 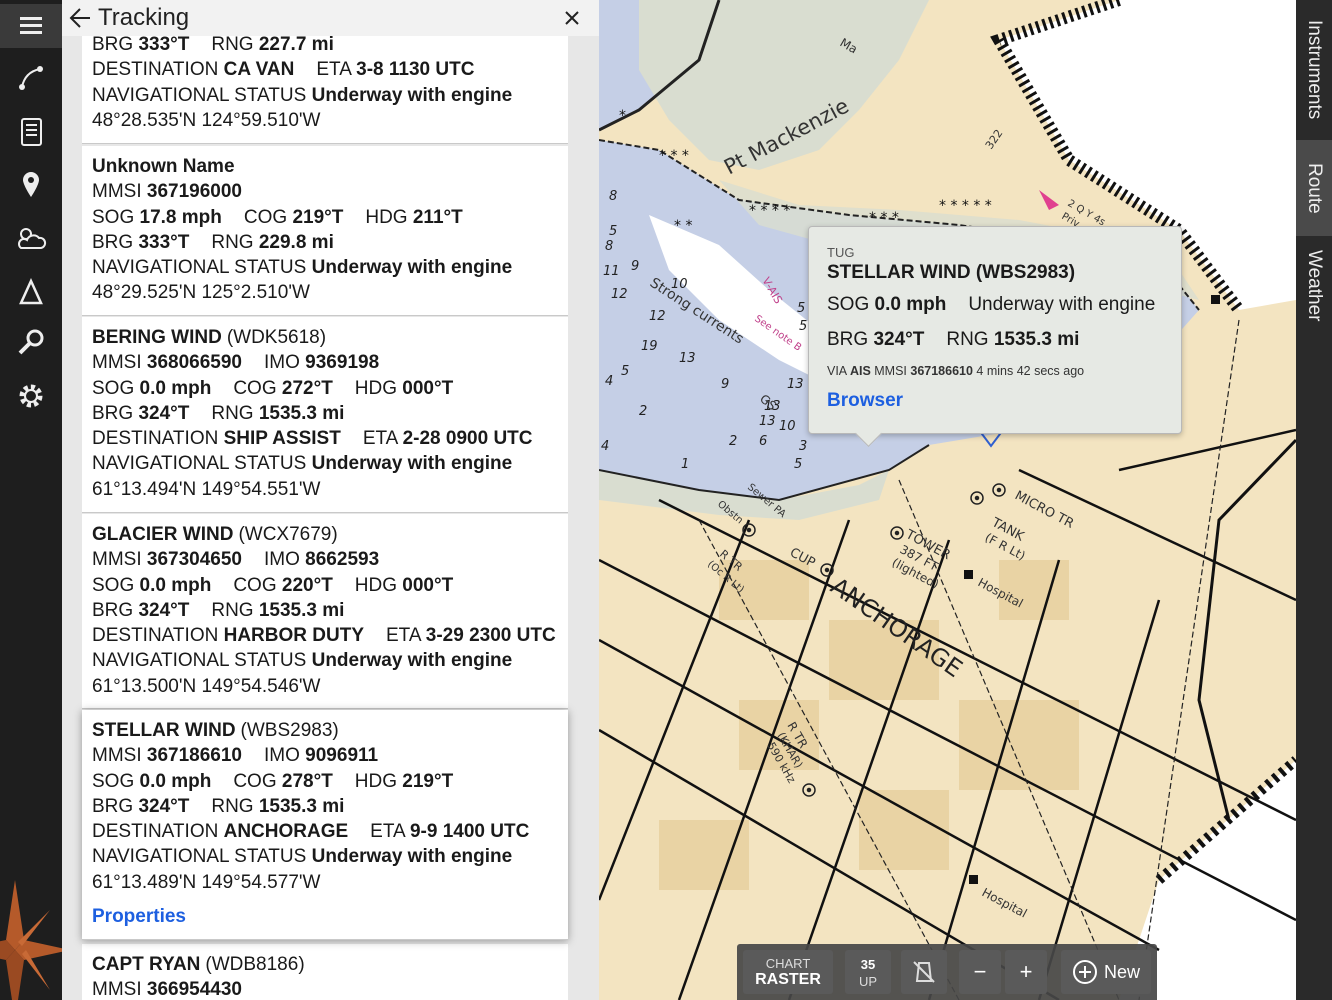 What do you see at coordinates (81, 18) in the screenshot?
I see `back-icon` at bounding box center [81, 18].